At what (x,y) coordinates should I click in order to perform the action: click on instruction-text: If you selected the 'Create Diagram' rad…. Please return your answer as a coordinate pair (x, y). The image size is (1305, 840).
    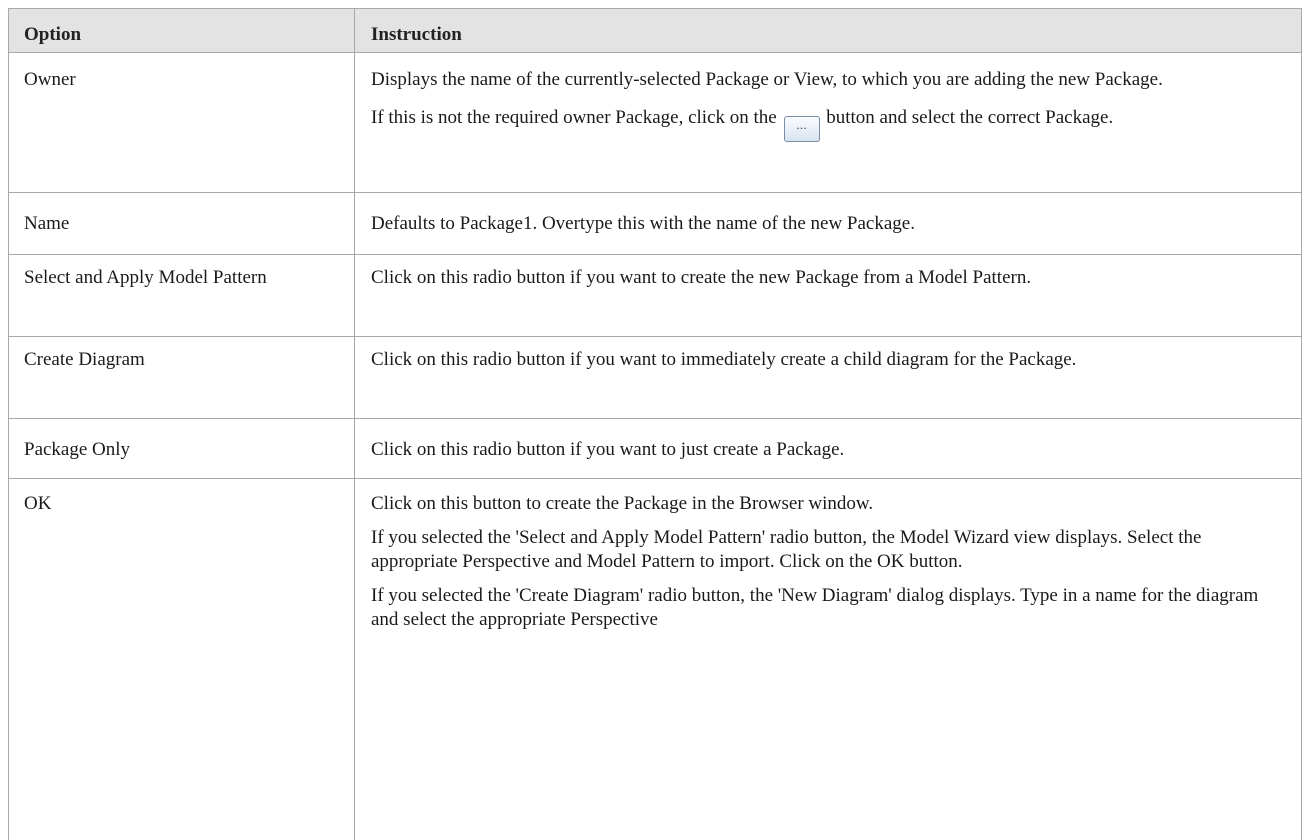
    Looking at the image, I should click on (815, 607).